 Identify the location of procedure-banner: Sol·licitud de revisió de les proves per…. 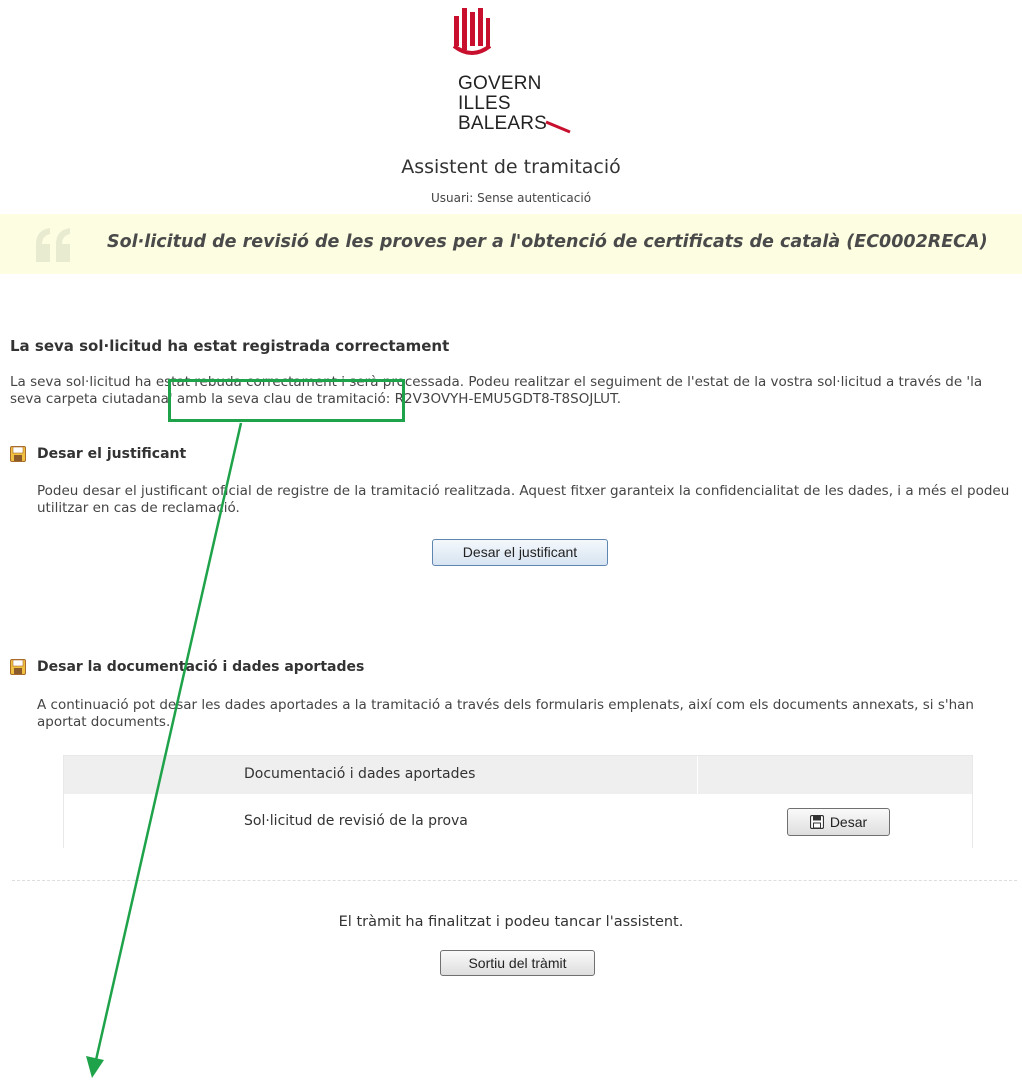
(511, 244).